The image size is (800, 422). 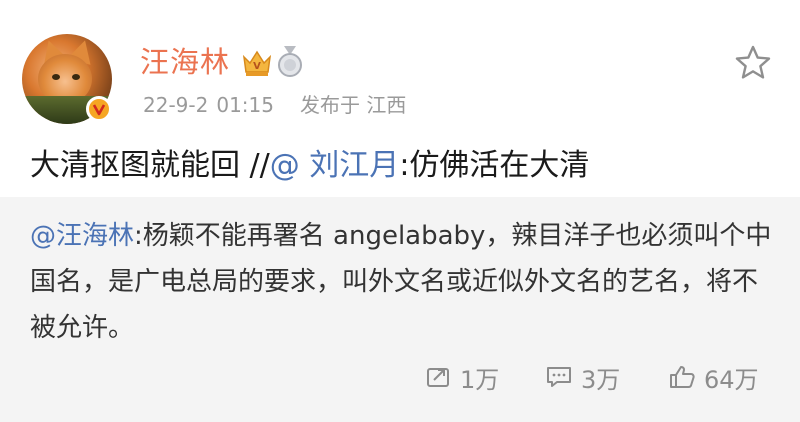 I want to click on star-favorite-icon, so click(x=753, y=63).